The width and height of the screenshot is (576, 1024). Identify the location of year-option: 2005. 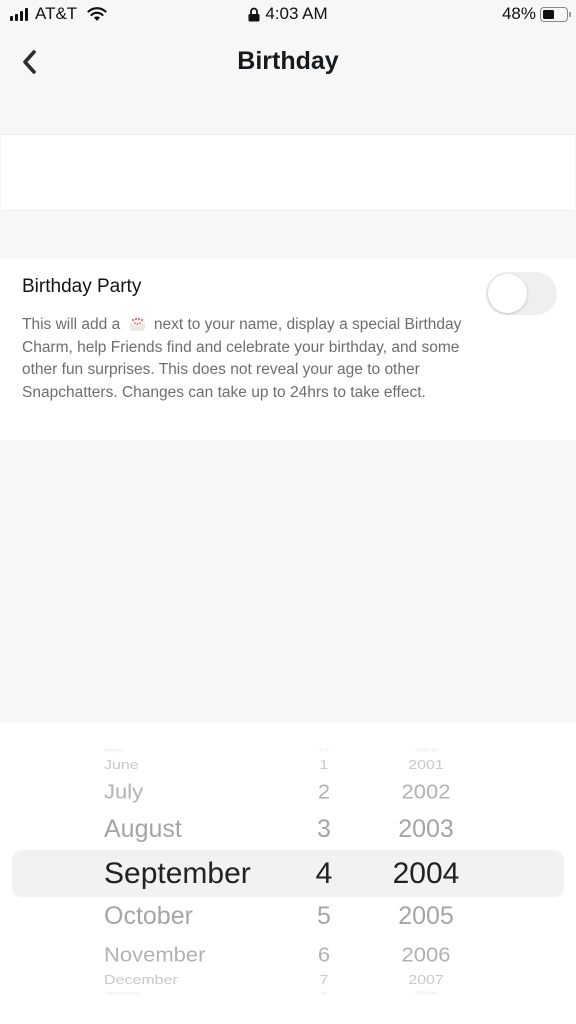
(426, 916).